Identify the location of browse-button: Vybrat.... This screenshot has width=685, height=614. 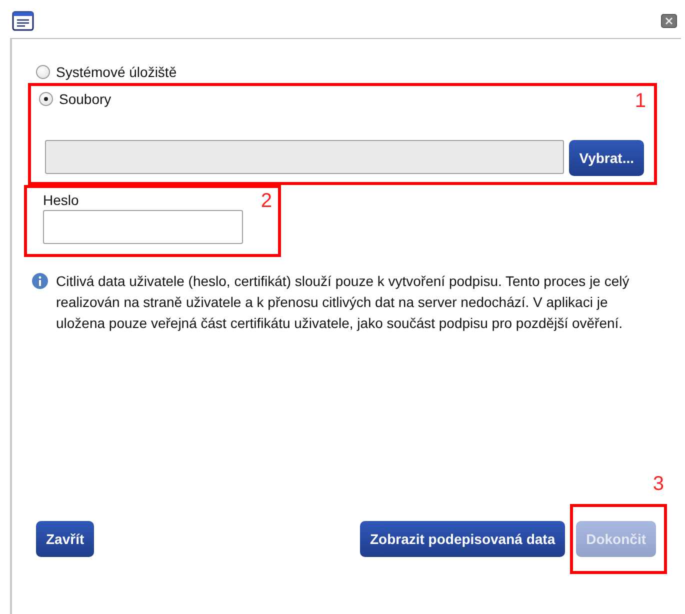
(606, 158).